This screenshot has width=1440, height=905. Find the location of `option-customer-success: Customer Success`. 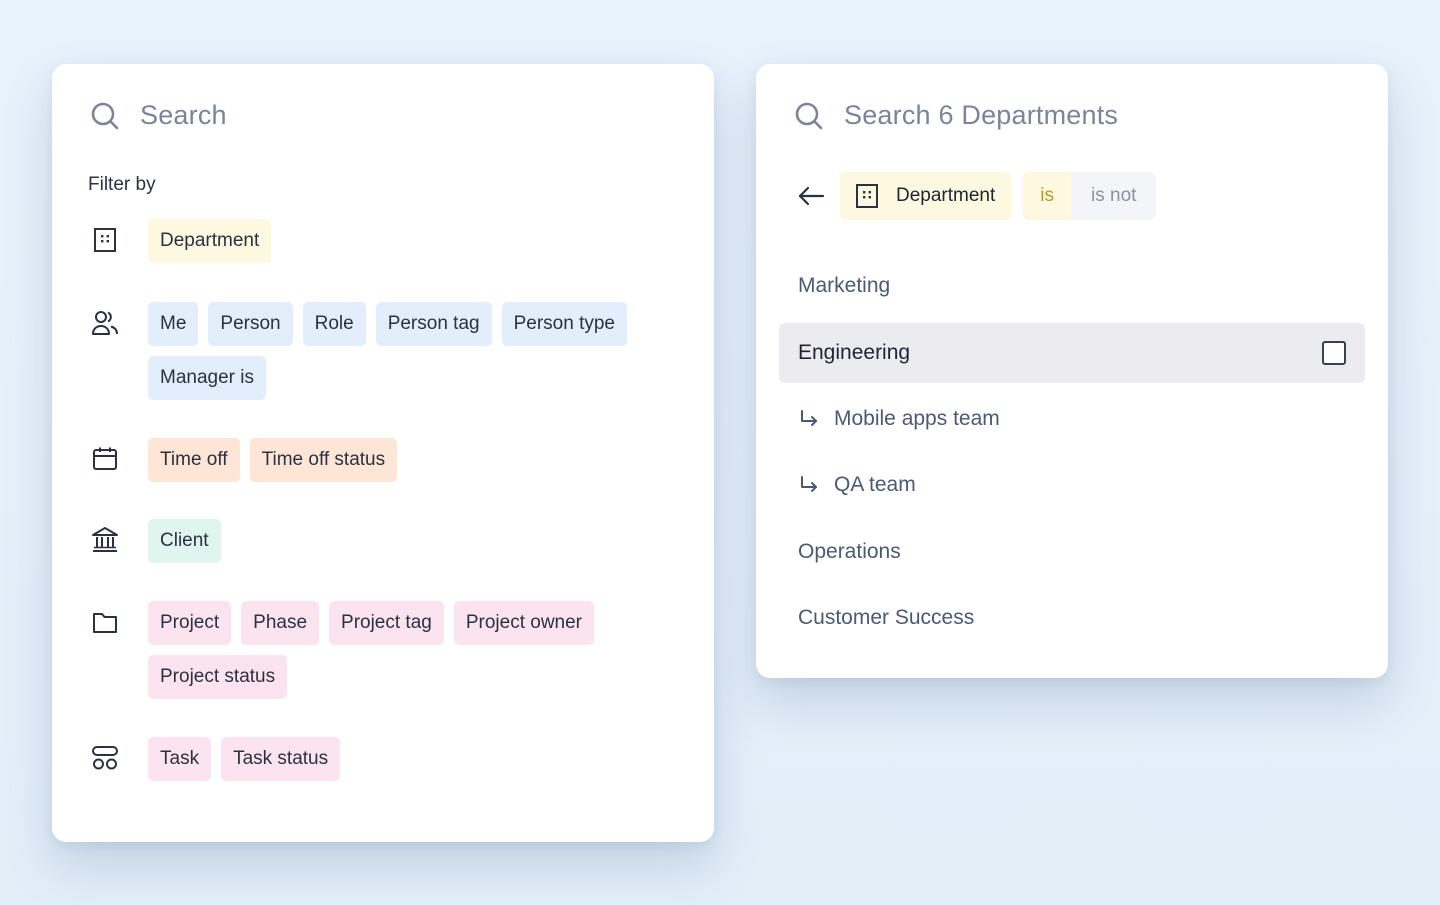

option-customer-success: Customer Success is located at coordinates (886, 618).